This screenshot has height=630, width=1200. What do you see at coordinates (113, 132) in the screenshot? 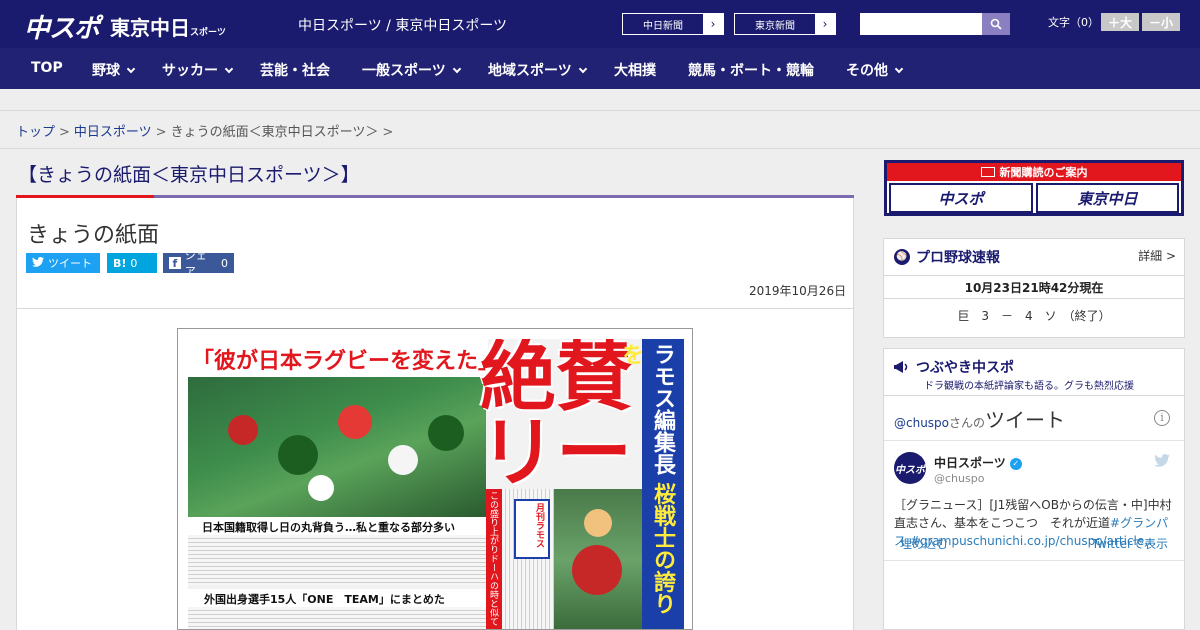
I see `breadcrumb-chuspo: 中日スポーツ` at bounding box center [113, 132].